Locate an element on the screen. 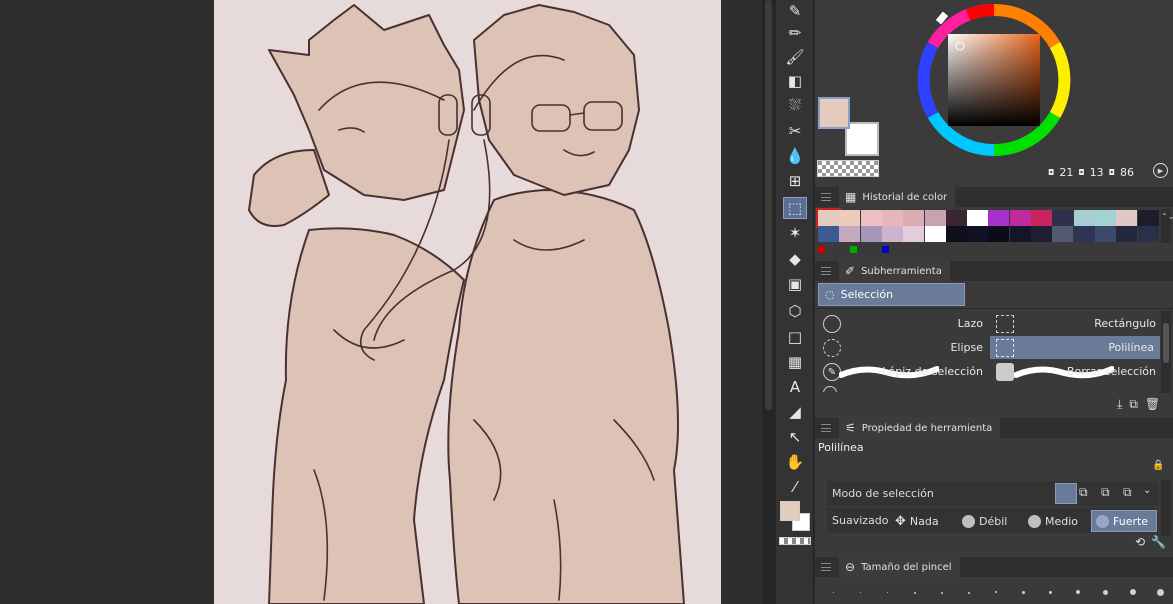  smoothing-nada: ✥ Nada is located at coordinates (917, 521).